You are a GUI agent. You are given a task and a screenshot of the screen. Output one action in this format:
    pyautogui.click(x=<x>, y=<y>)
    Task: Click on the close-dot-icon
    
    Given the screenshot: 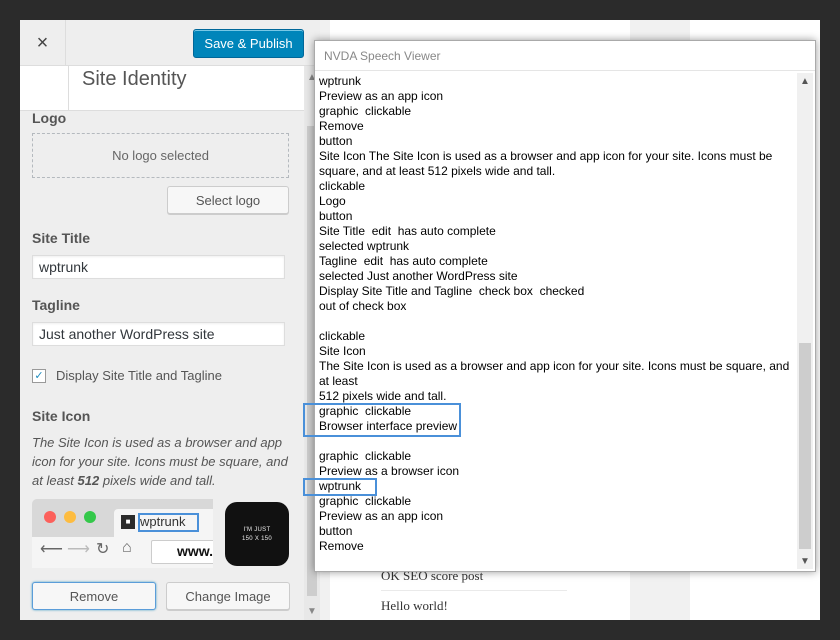 What is the action you would take?
    pyautogui.click(x=50, y=517)
    